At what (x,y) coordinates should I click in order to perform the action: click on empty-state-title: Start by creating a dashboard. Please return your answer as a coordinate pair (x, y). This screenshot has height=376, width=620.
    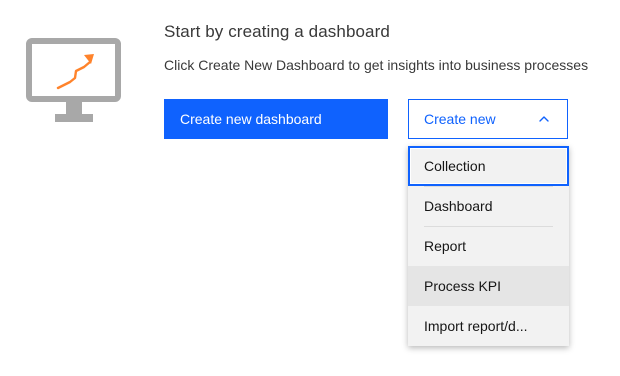
    Looking at the image, I should click on (277, 31).